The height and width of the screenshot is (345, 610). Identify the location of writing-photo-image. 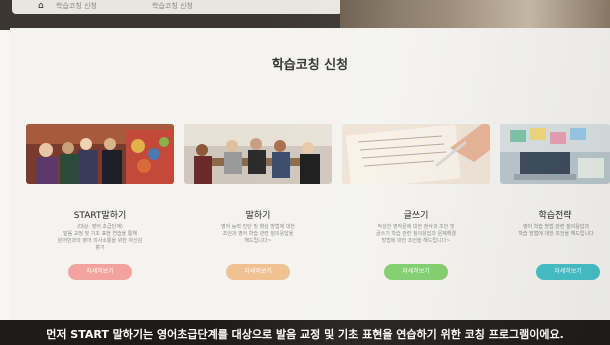
(416, 154).